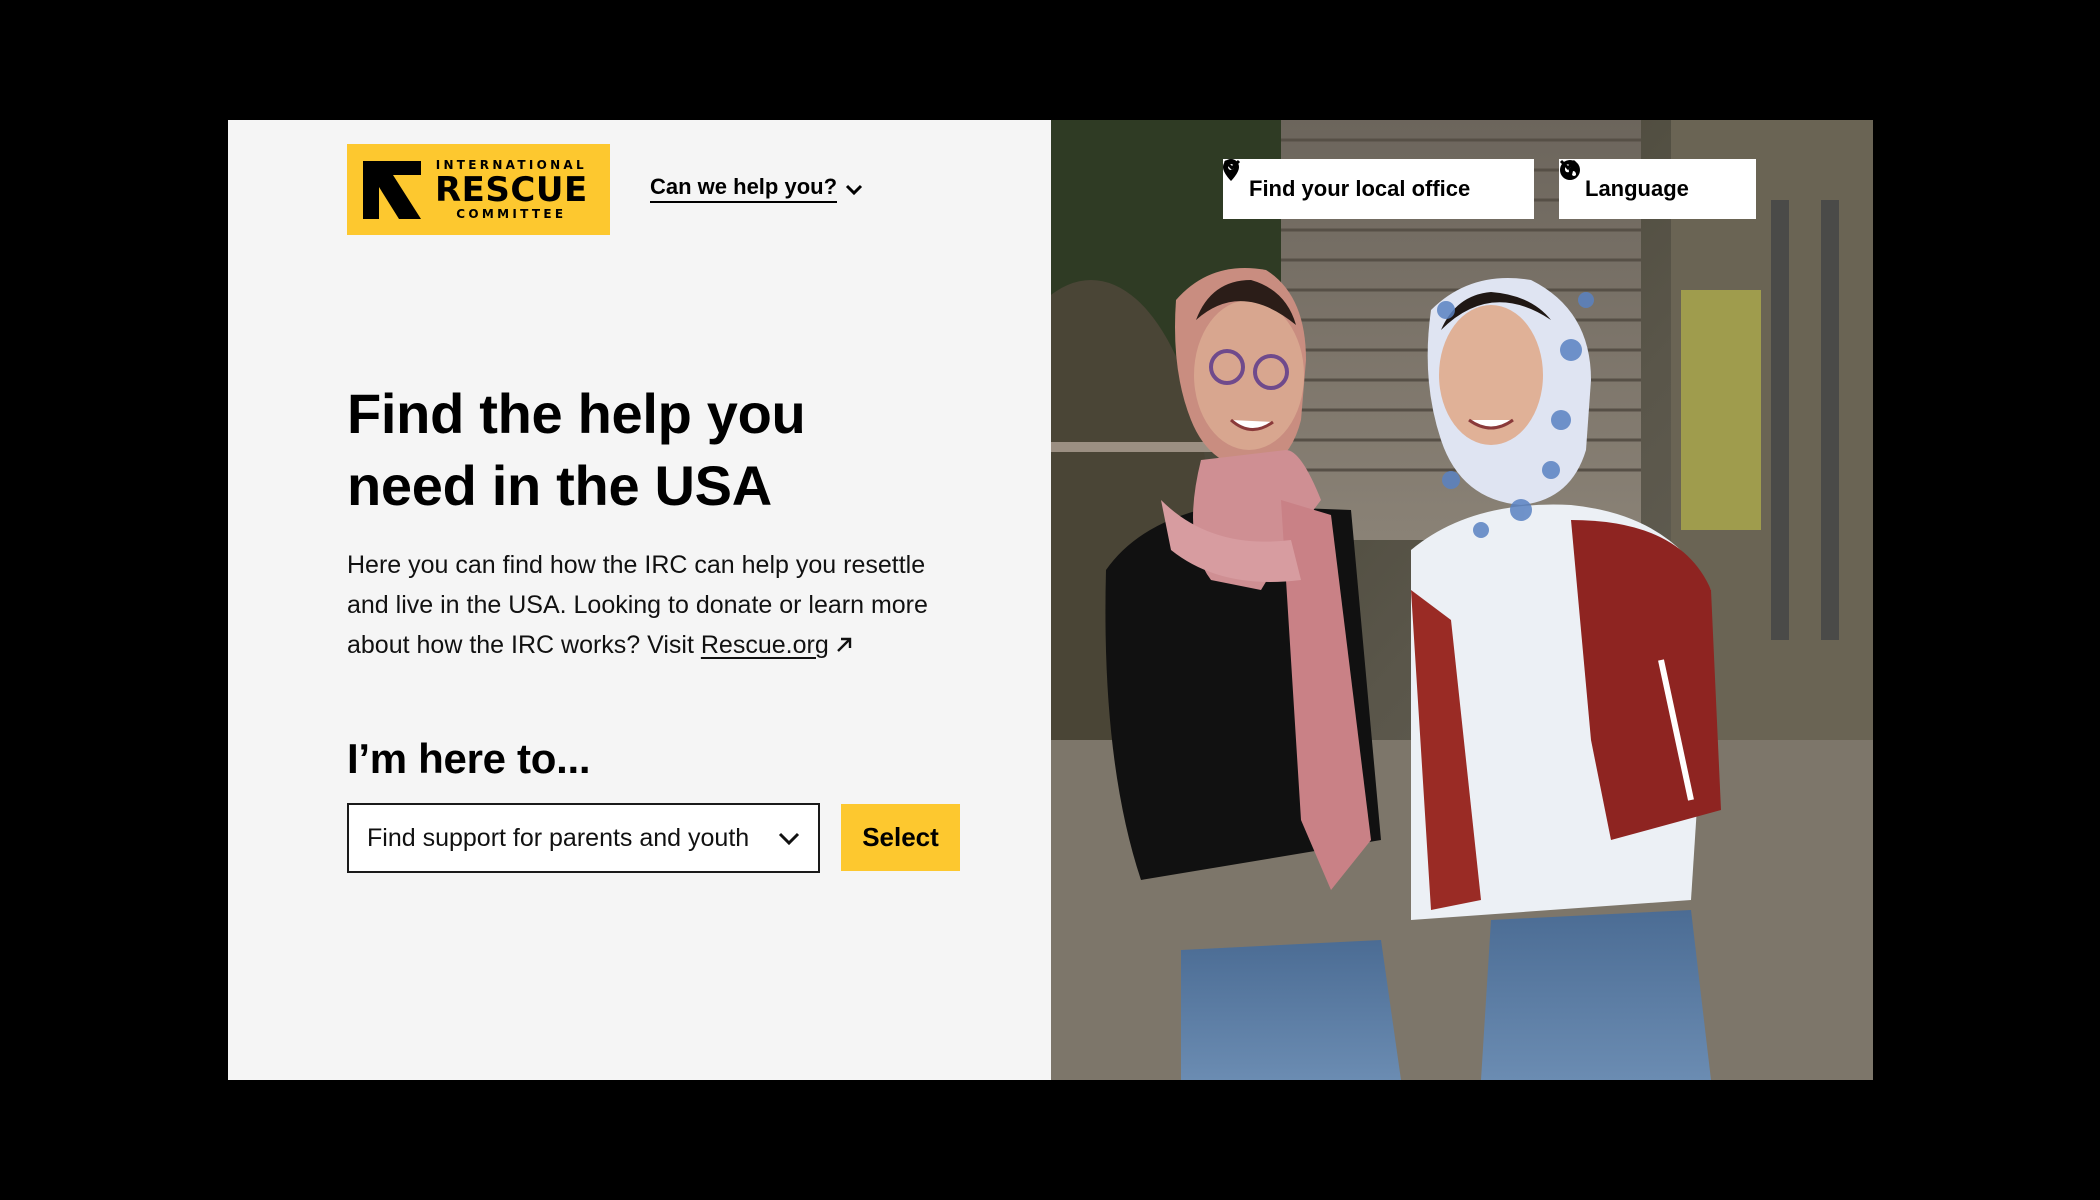 This screenshot has width=2100, height=1200. I want to click on language-label: Language, so click(1637, 188).